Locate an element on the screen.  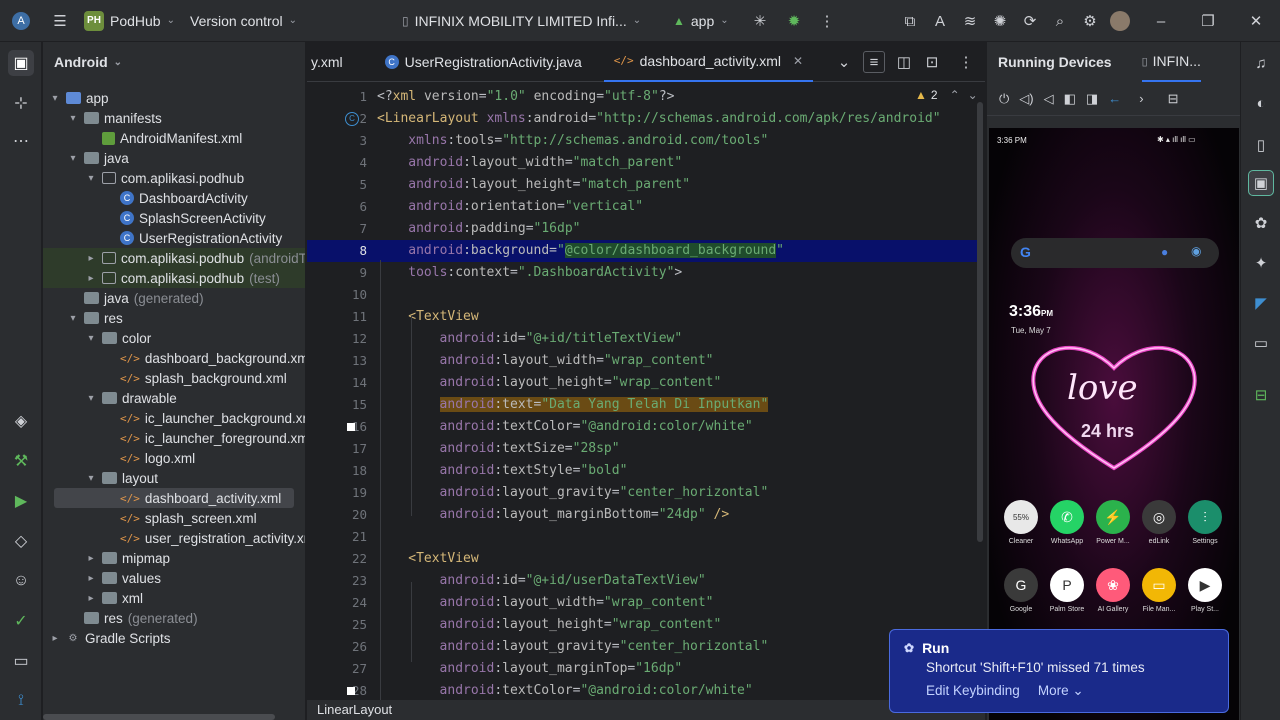
vcs-selector: Version control ⌄ is located at coordinates (243, 21).